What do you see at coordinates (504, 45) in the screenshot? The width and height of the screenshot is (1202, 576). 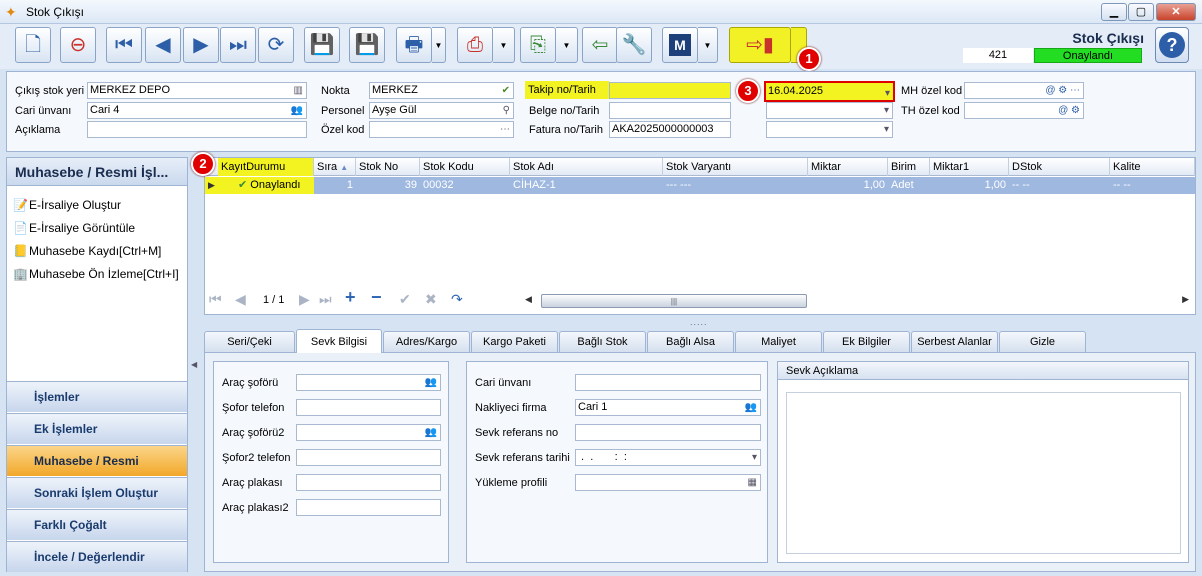 I see `pdf-dropdown: ▼` at bounding box center [504, 45].